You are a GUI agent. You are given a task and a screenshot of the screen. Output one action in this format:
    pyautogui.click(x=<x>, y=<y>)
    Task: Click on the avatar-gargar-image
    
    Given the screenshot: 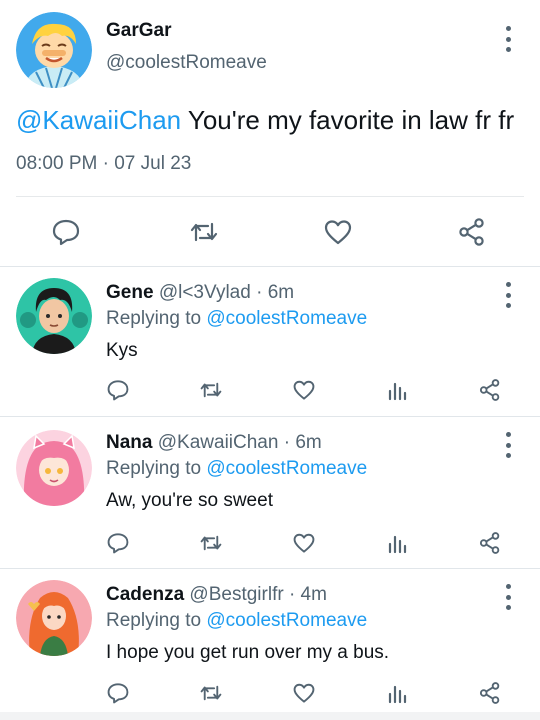 What is the action you would take?
    pyautogui.click(x=54, y=50)
    